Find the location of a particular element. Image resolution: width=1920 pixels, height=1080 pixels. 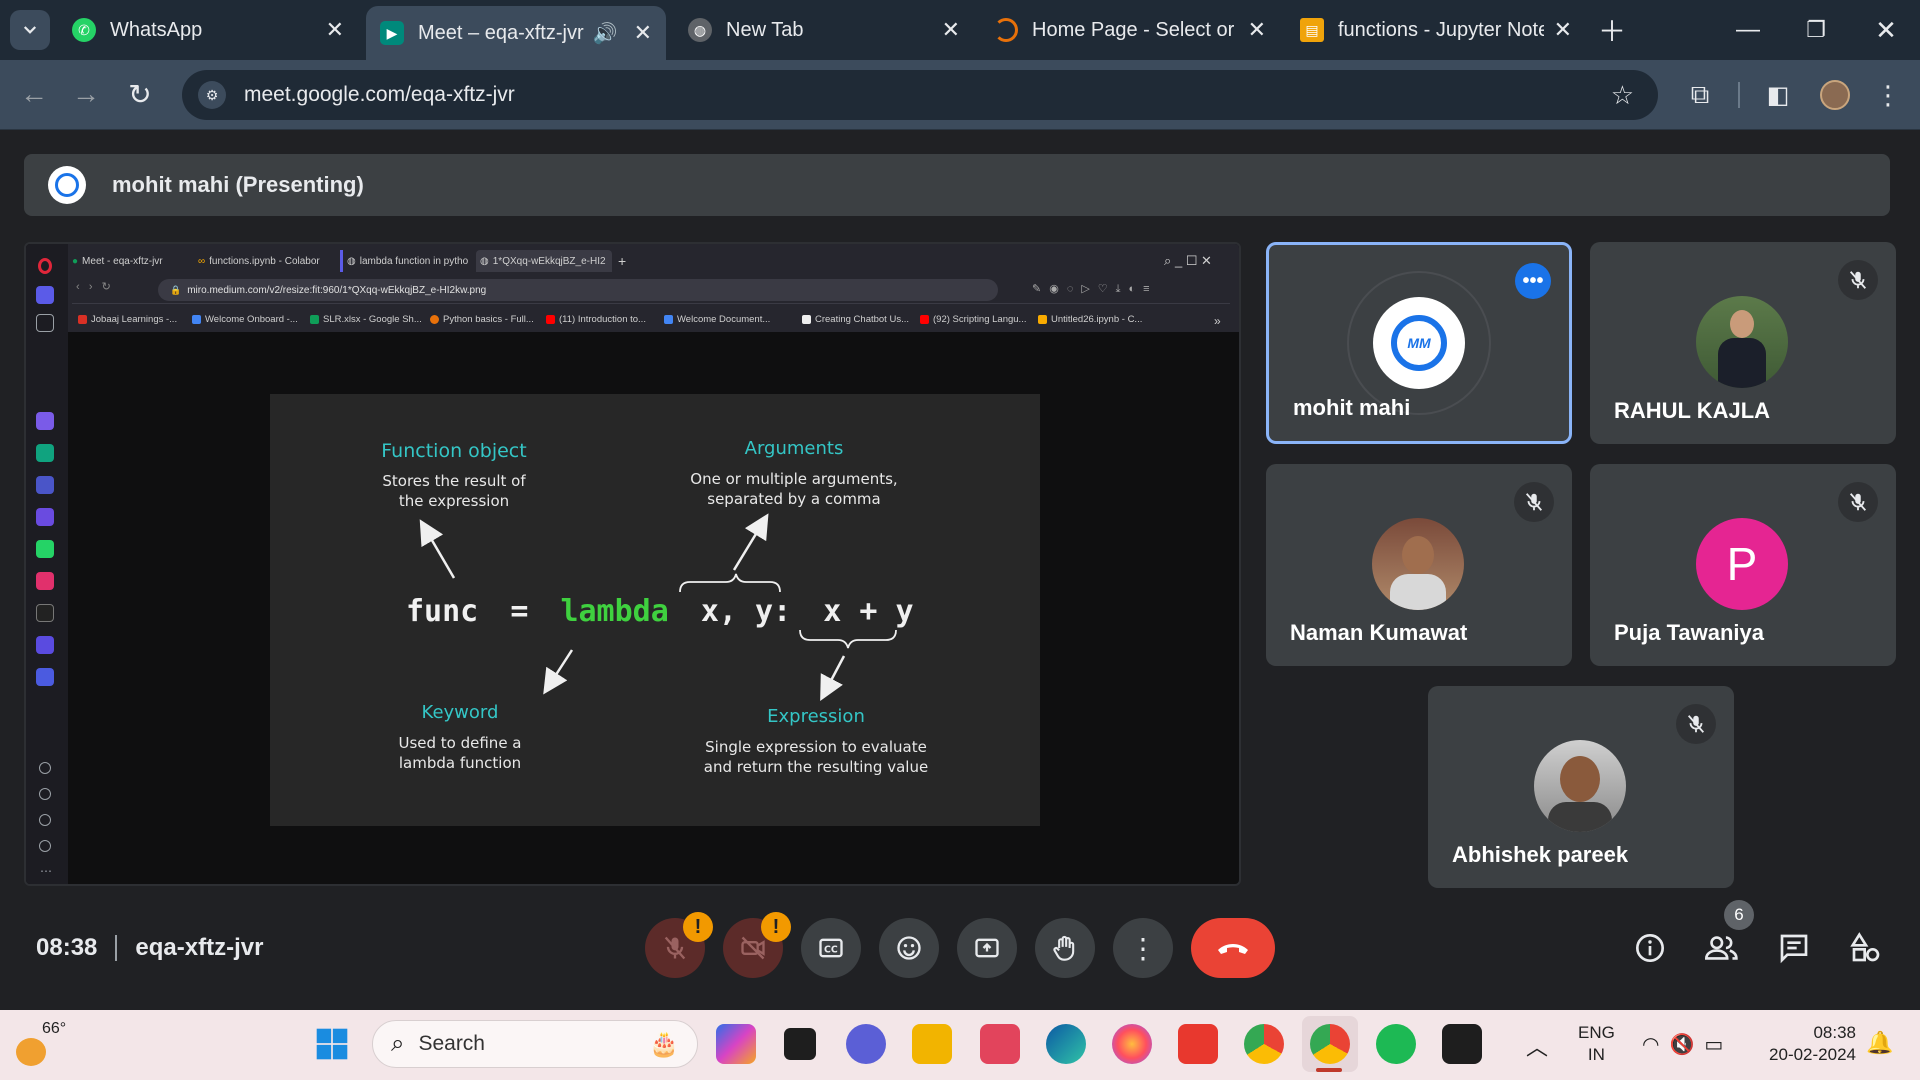

arrow-to-keyword is located at coordinates (558, 672).